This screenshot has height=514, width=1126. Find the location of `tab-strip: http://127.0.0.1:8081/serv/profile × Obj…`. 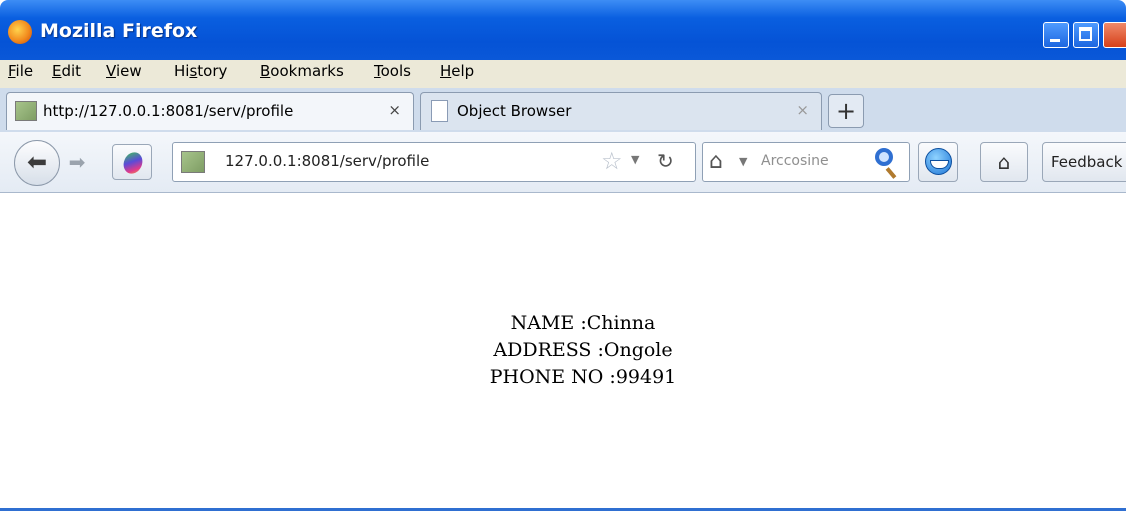

tab-strip: http://127.0.0.1:8081/serv/profile × Obj… is located at coordinates (563, 110).